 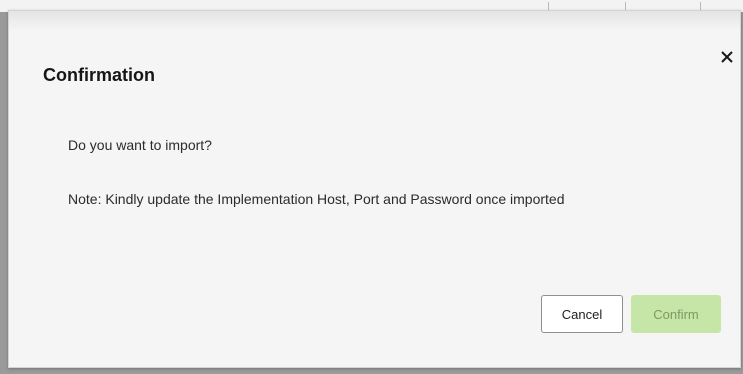 I want to click on close-icon-glyph, so click(x=727, y=57).